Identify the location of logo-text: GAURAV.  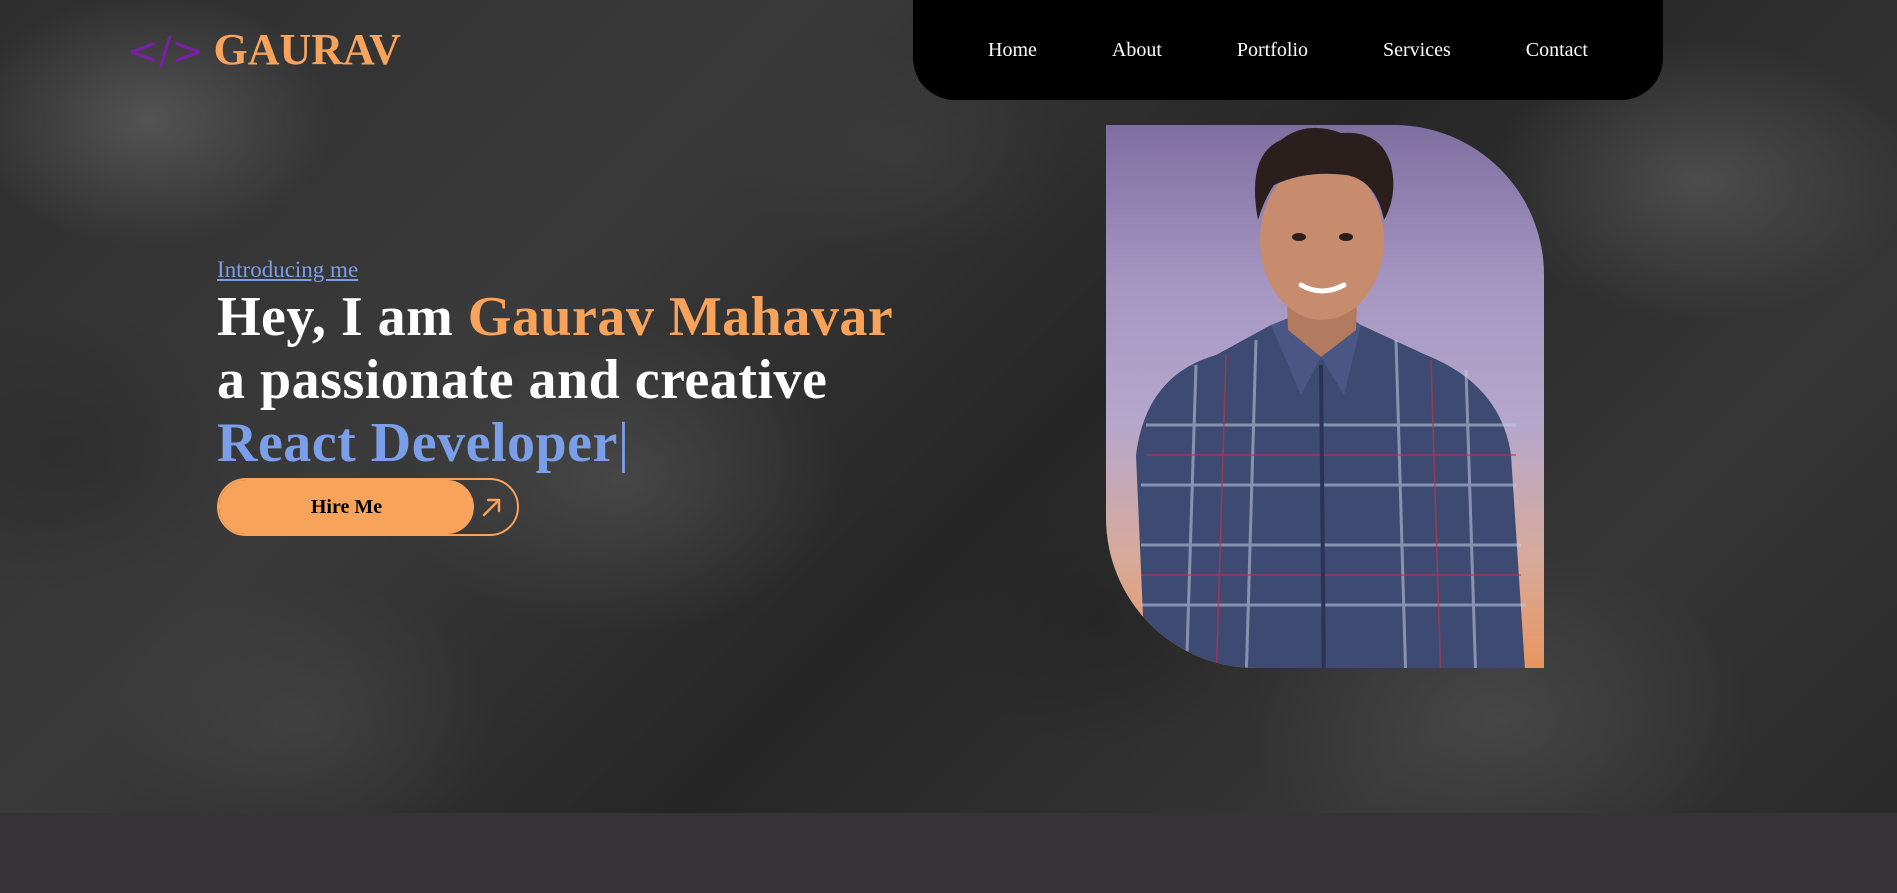
(307, 49).